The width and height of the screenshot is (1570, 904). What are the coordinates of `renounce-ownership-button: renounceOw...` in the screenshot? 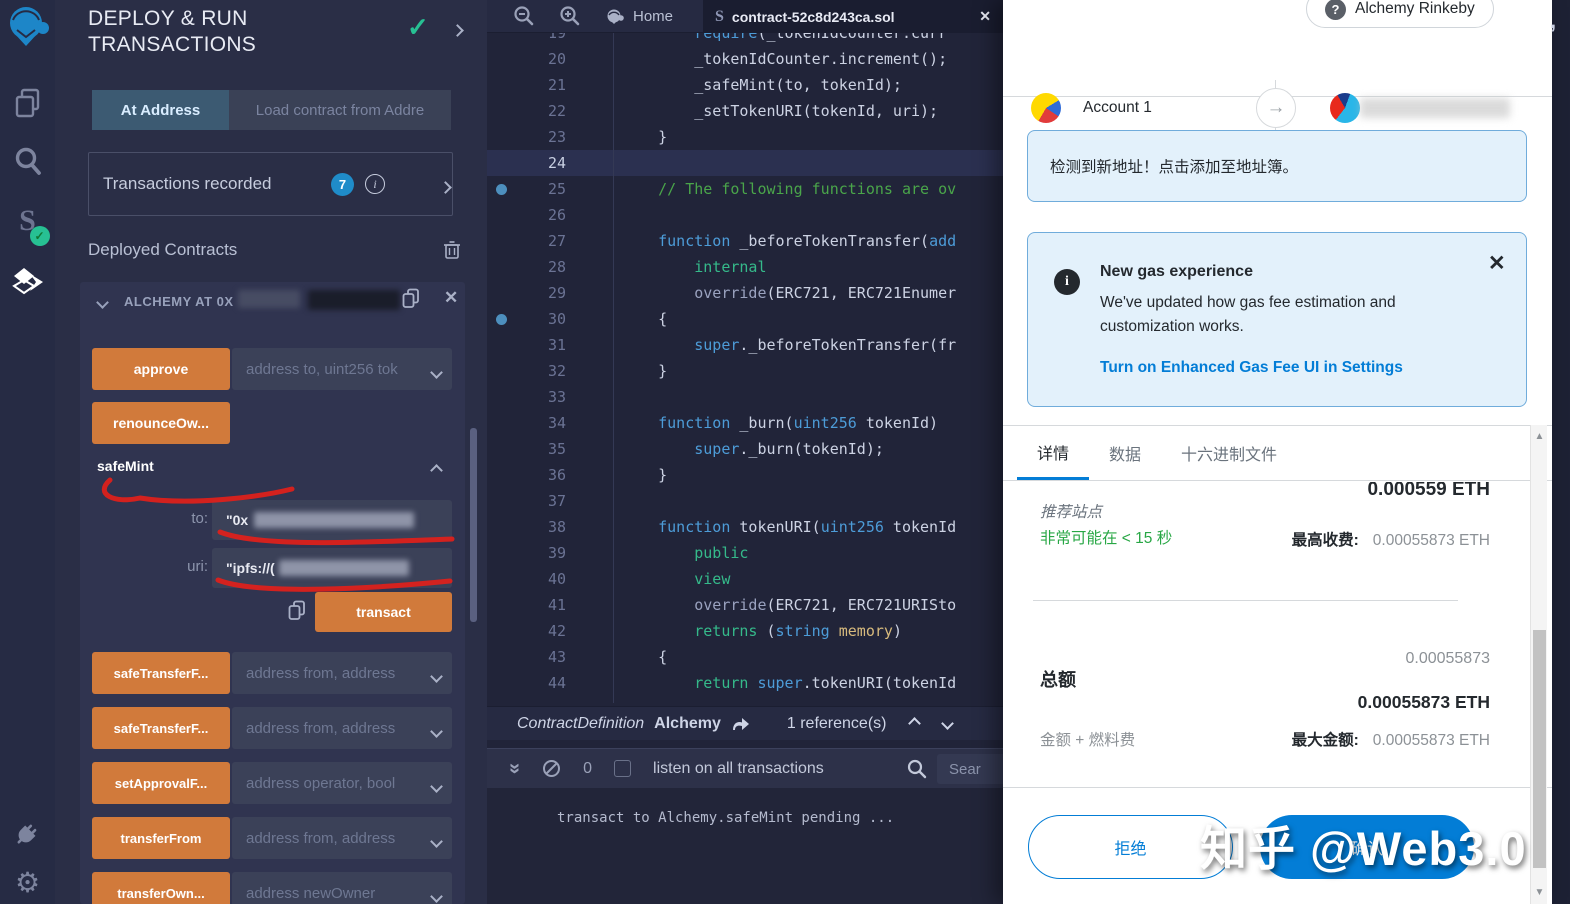 It's located at (161, 423).